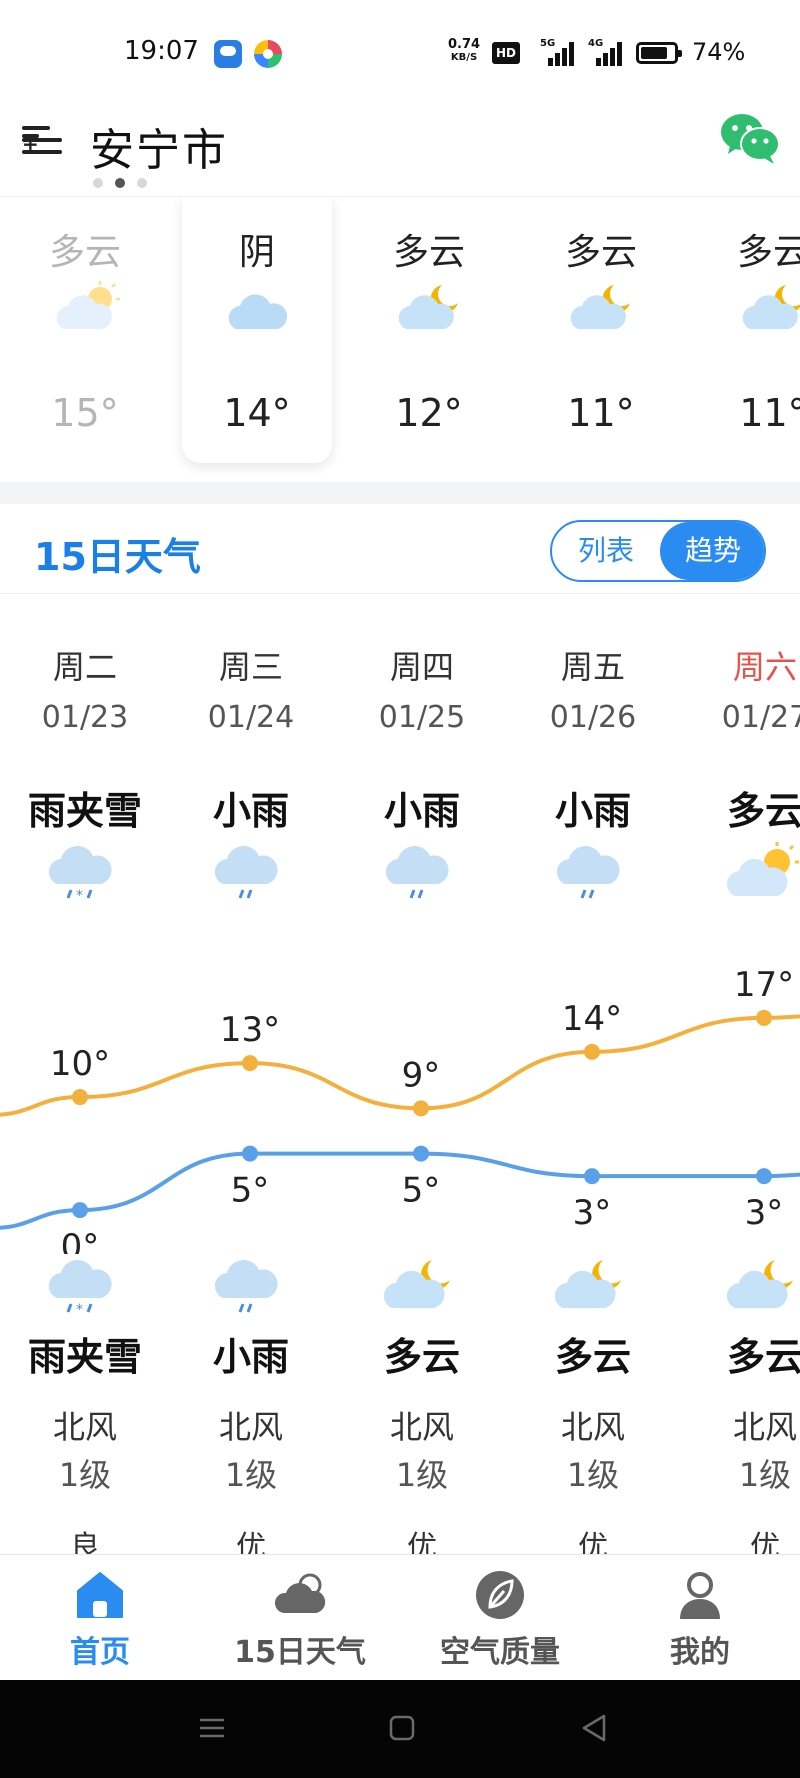 The image size is (800, 1778). Describe the element at coordinates (84, 667) in the screenshot. I see `day-weekday: 周二` at that location.